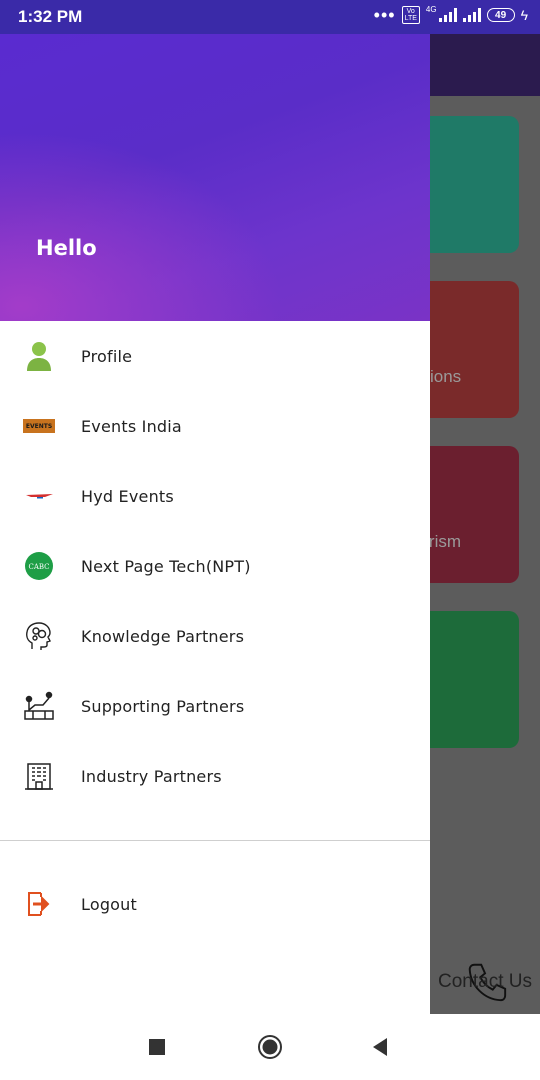 The width and height of the screenshot is (540, 1080). I want to click on events-india-logo-text: EVENTS, so click(39, 426).